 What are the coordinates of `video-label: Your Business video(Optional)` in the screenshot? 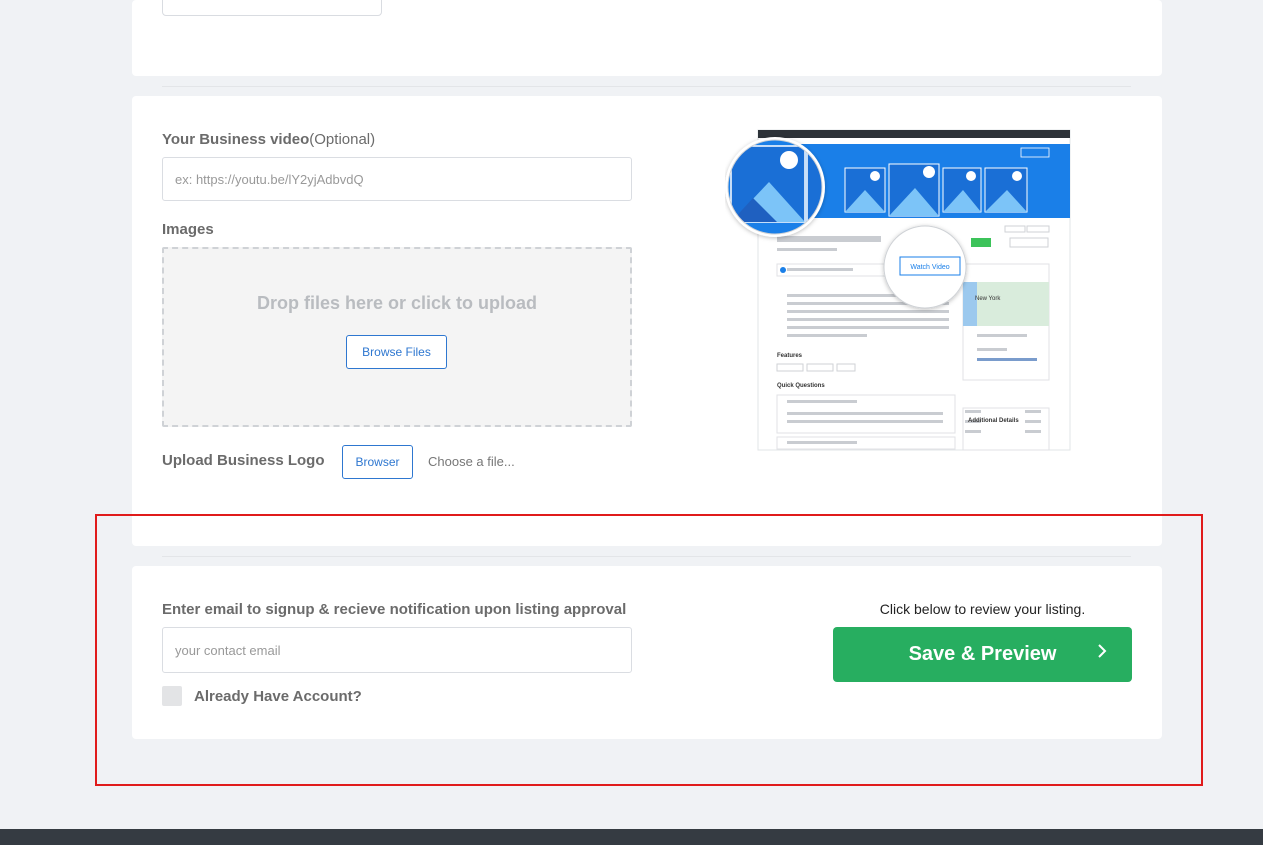 It's located at (269, 139).